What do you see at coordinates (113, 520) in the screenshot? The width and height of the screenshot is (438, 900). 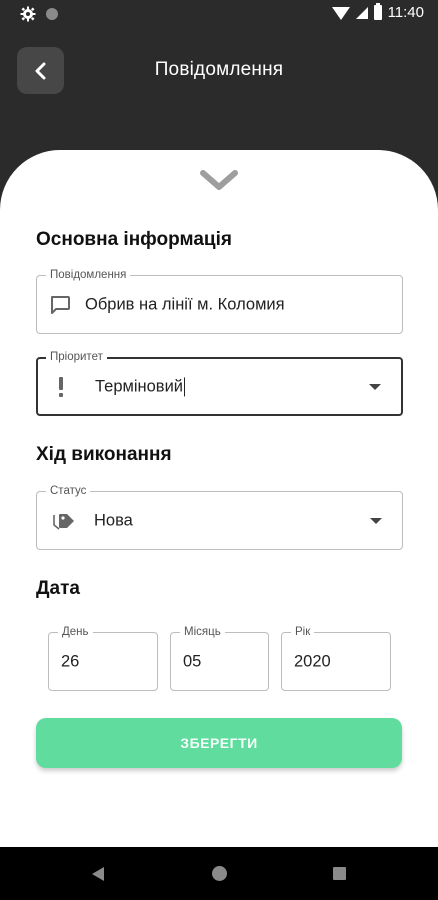 I see `status-select-value: Нова` at bounding box center [113, 520].